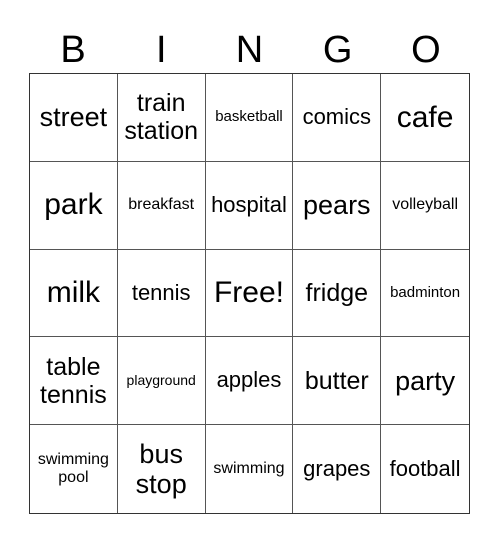 The image size is (500, 544). What do you see at coordinates (161, 118) in the screenshot?
I see `bingo-cell: train station` at bounding box center [161, 118].